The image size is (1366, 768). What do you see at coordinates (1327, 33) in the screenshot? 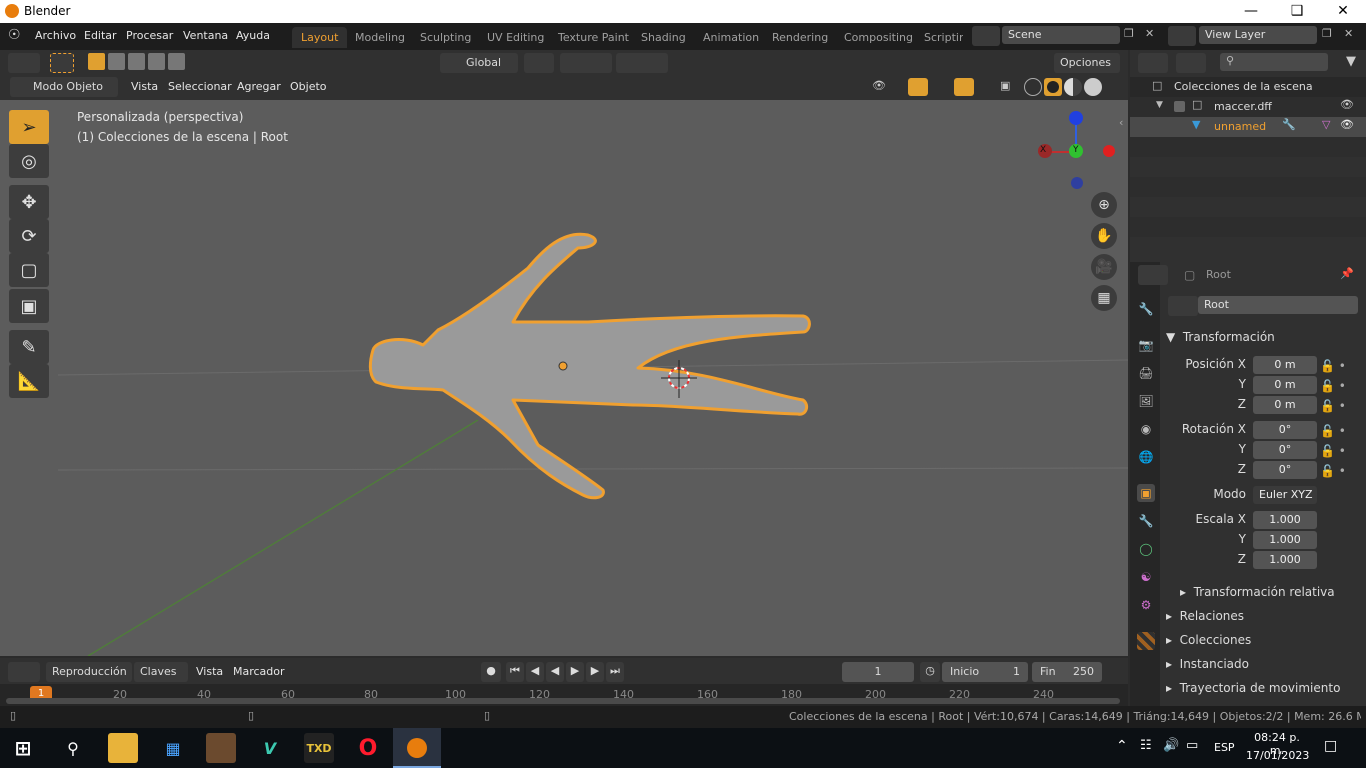
I see `view-layer-new-icon: ❐` at bounding box center [1327, 33].